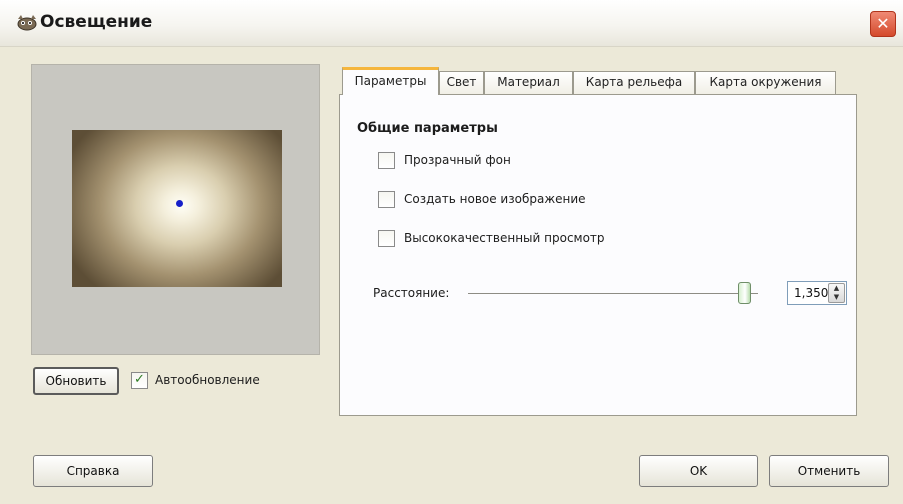 The image size is (903, 504). Describe the element at coordinates (504, 238) in the screenshot. I see `high-quality-preview-label: Высококачественный просмотр` at that location.